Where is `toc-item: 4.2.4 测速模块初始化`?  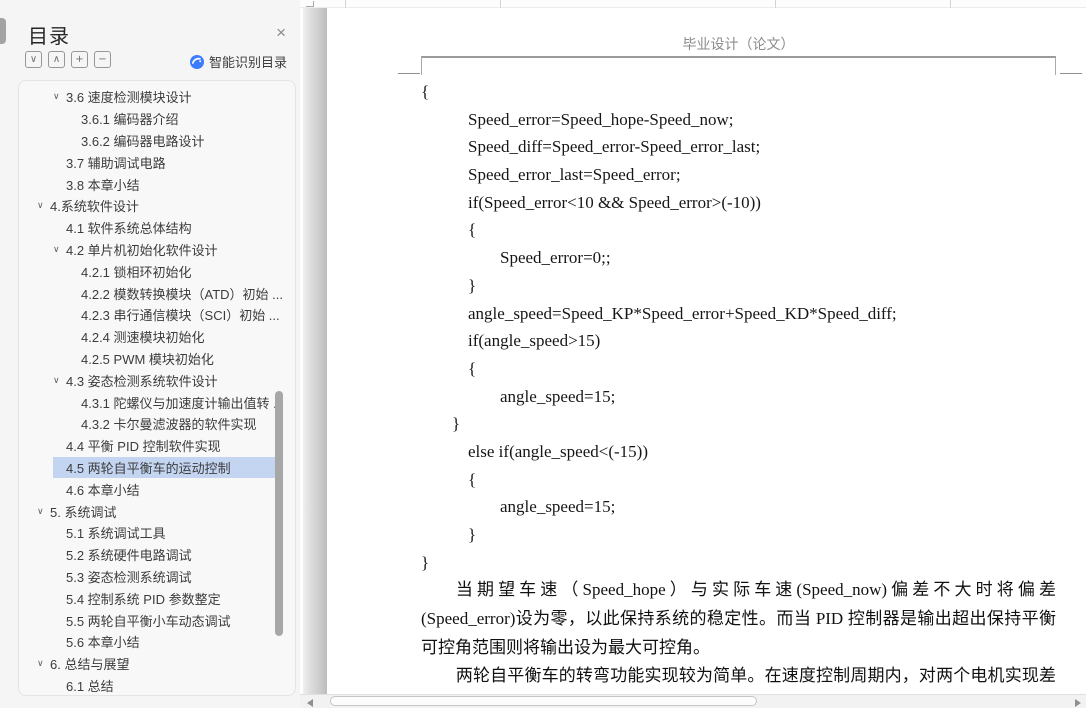
toc-item: 4.2.4 测速模块初始化 is located at coordinates (182, 337).